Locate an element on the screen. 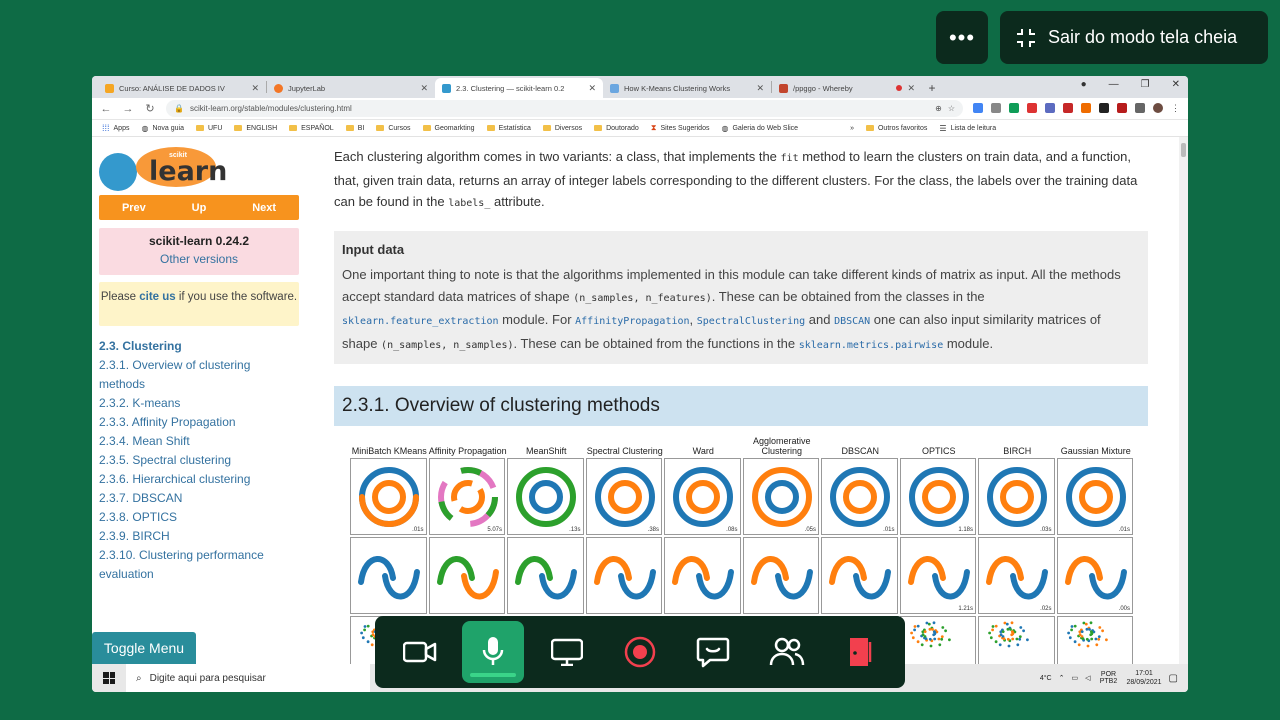 The width and height of the screenshot is (1280, 720). toc-item: 2.3.3. Affinity Propagation is located at coordinates (199, 422).